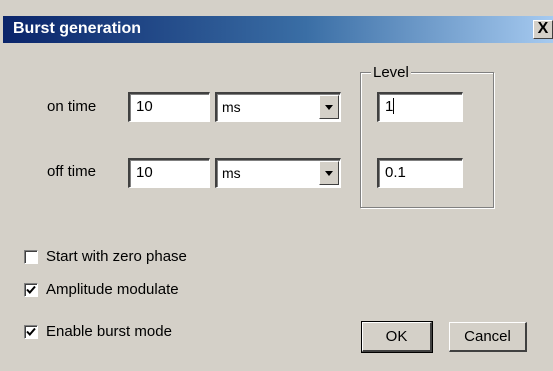 The height and width of the screenshot is (371, 553). What do you see at coordinates (278, 173) in the screenshot?
I see `off-time-unit-select: ms` at bounding box center [278, 173].